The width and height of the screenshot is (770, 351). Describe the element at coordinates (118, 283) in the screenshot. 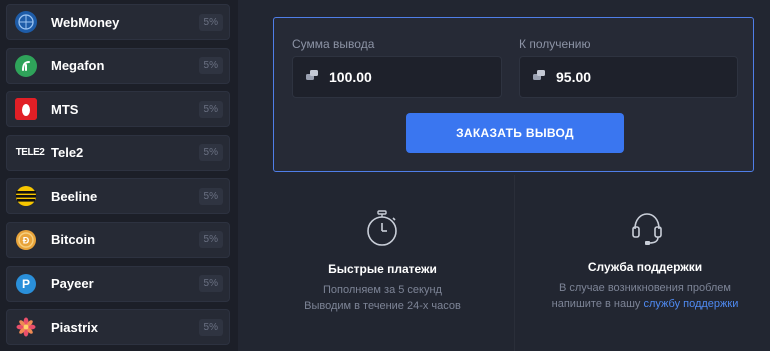

I see `method-payeer: P Payeer 5%` at that location.